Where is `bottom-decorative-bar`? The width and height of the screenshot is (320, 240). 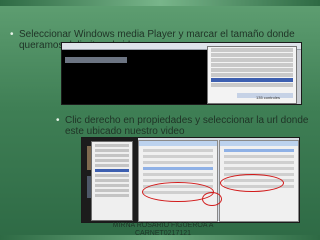 bottom-decorative-bar is located at coordinates (160, 237).